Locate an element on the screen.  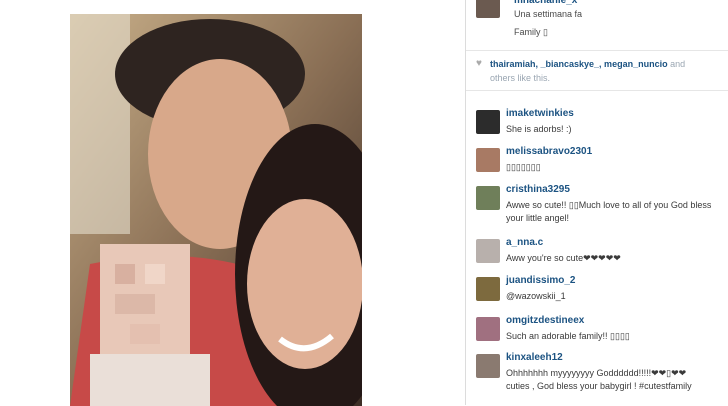
comment-item: juandissimo_2 @wazowskii_1 is located at coordinates (597, 289).